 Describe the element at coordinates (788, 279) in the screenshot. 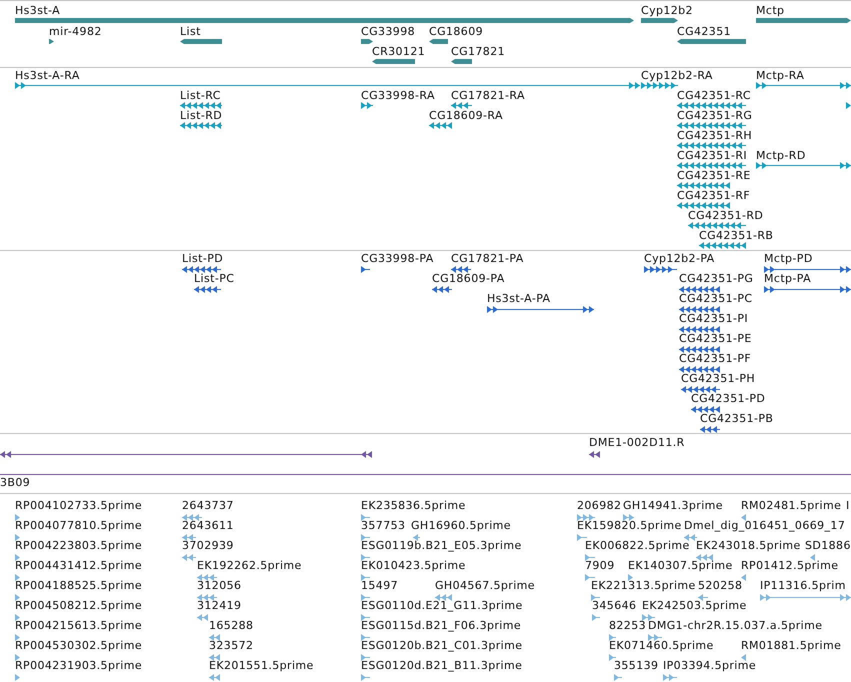

I see `feature-label: Mctp-PA` at that location.